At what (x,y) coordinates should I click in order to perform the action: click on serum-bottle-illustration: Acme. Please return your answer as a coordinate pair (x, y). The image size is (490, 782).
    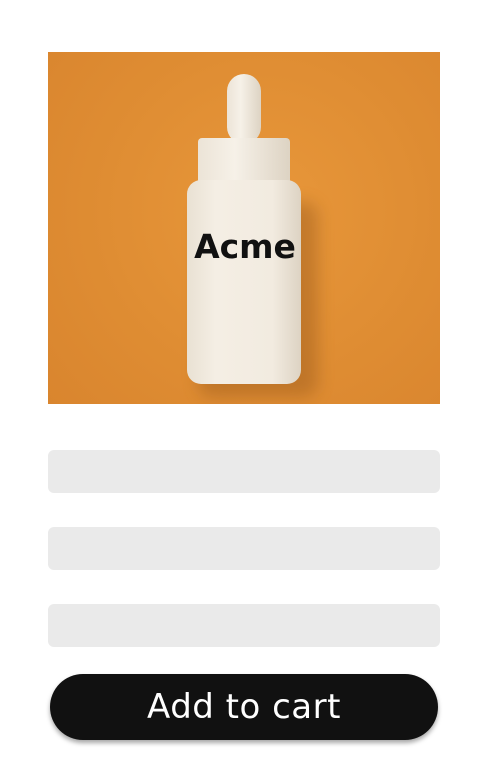
    Looking at the image, I should click on (252, 235).